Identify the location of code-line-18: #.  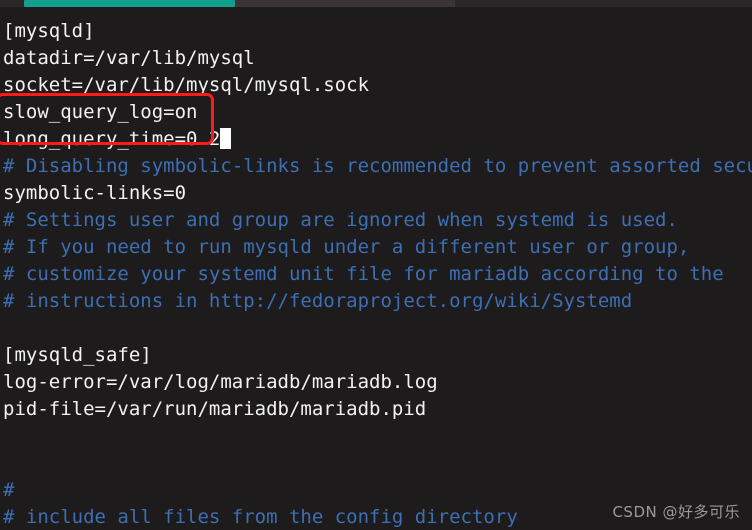
(8, 490).